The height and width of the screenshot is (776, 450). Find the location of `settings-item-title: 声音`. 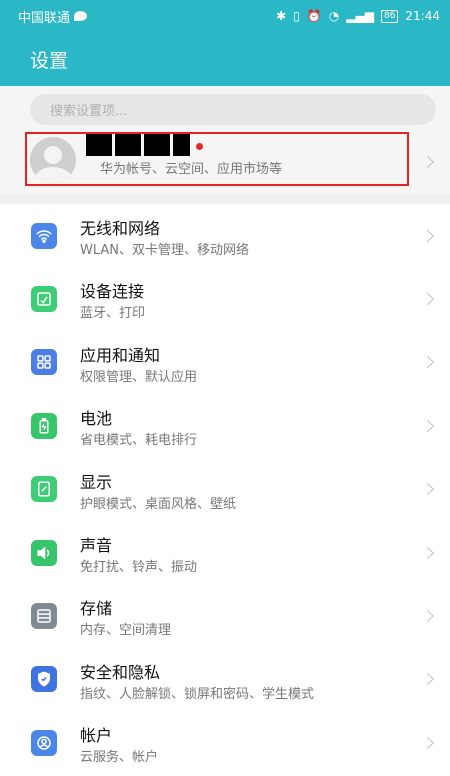

settings-item-title: 声音 is located at coordinates (96, 545).